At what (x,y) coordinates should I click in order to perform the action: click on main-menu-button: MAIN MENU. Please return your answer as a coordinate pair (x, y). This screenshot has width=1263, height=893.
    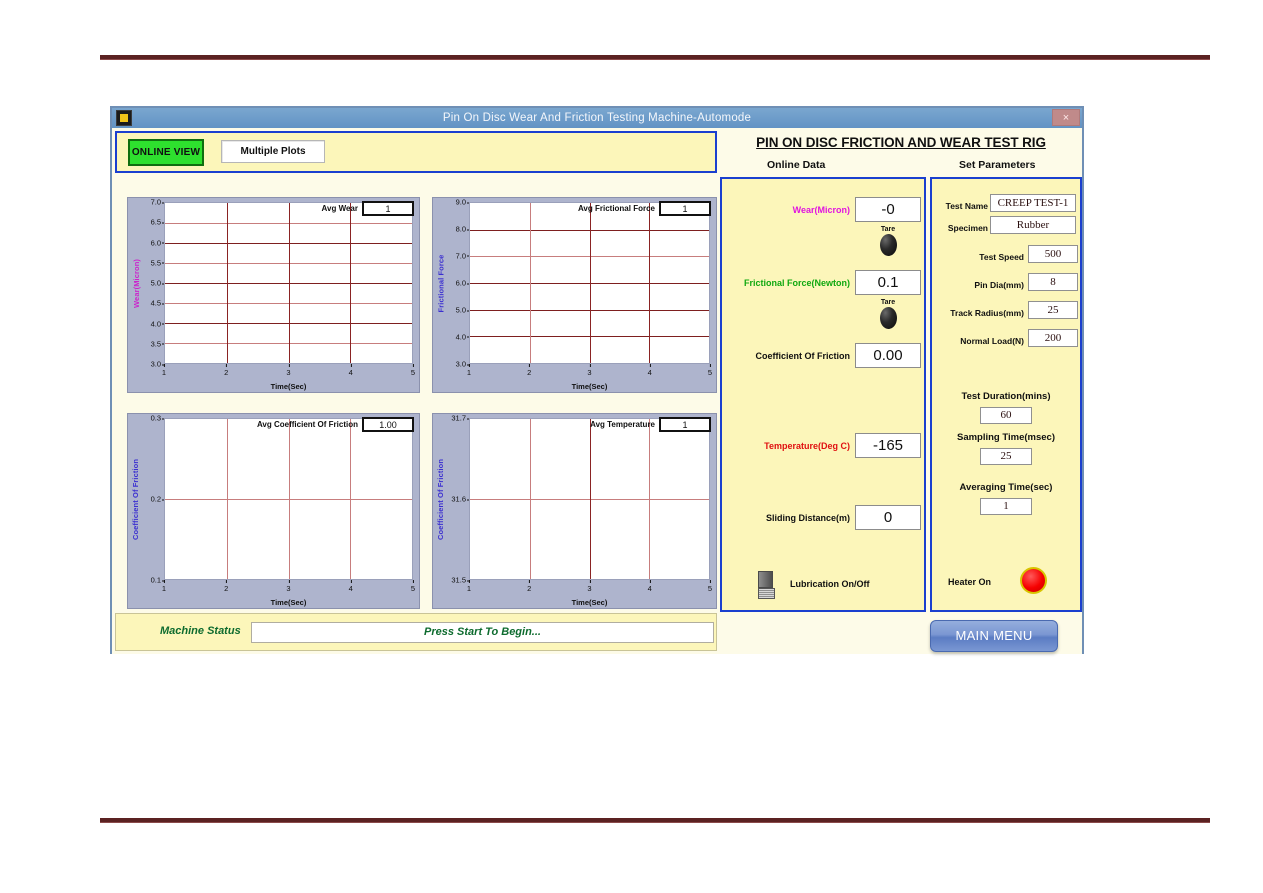
    Looking at the image, I should click on (994, 636).